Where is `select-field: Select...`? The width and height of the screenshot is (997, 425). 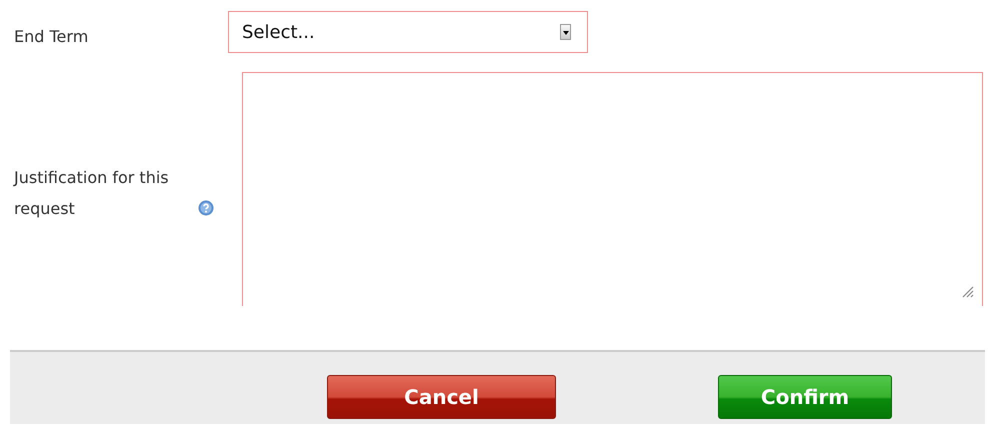
select-field: Select... is located at coordinates (408, 32).